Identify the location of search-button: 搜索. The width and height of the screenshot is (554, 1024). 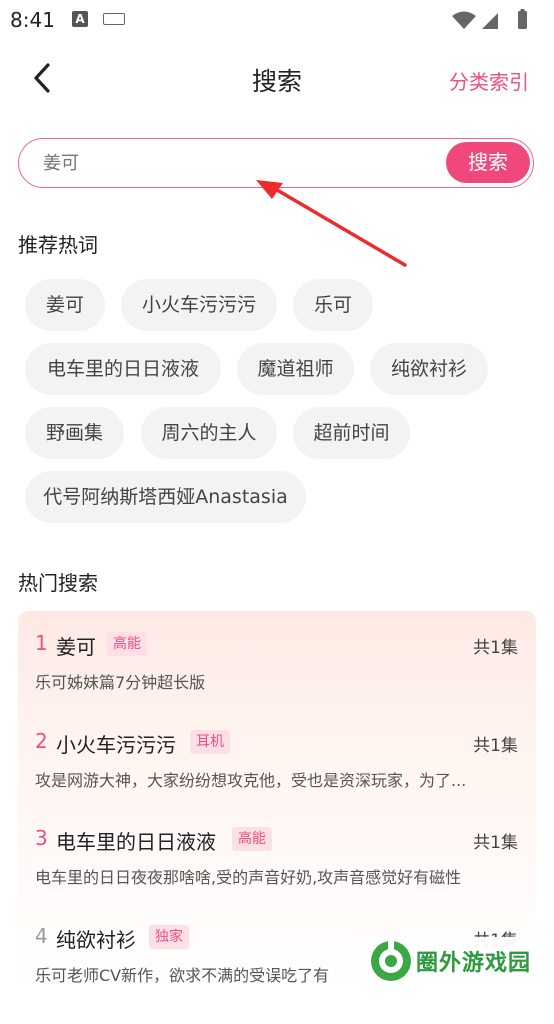
(488, 162).